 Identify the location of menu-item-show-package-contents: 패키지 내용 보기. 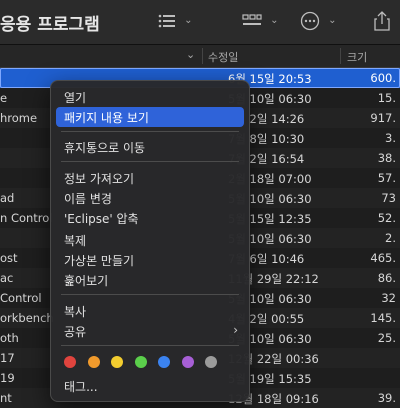
(150, 117).